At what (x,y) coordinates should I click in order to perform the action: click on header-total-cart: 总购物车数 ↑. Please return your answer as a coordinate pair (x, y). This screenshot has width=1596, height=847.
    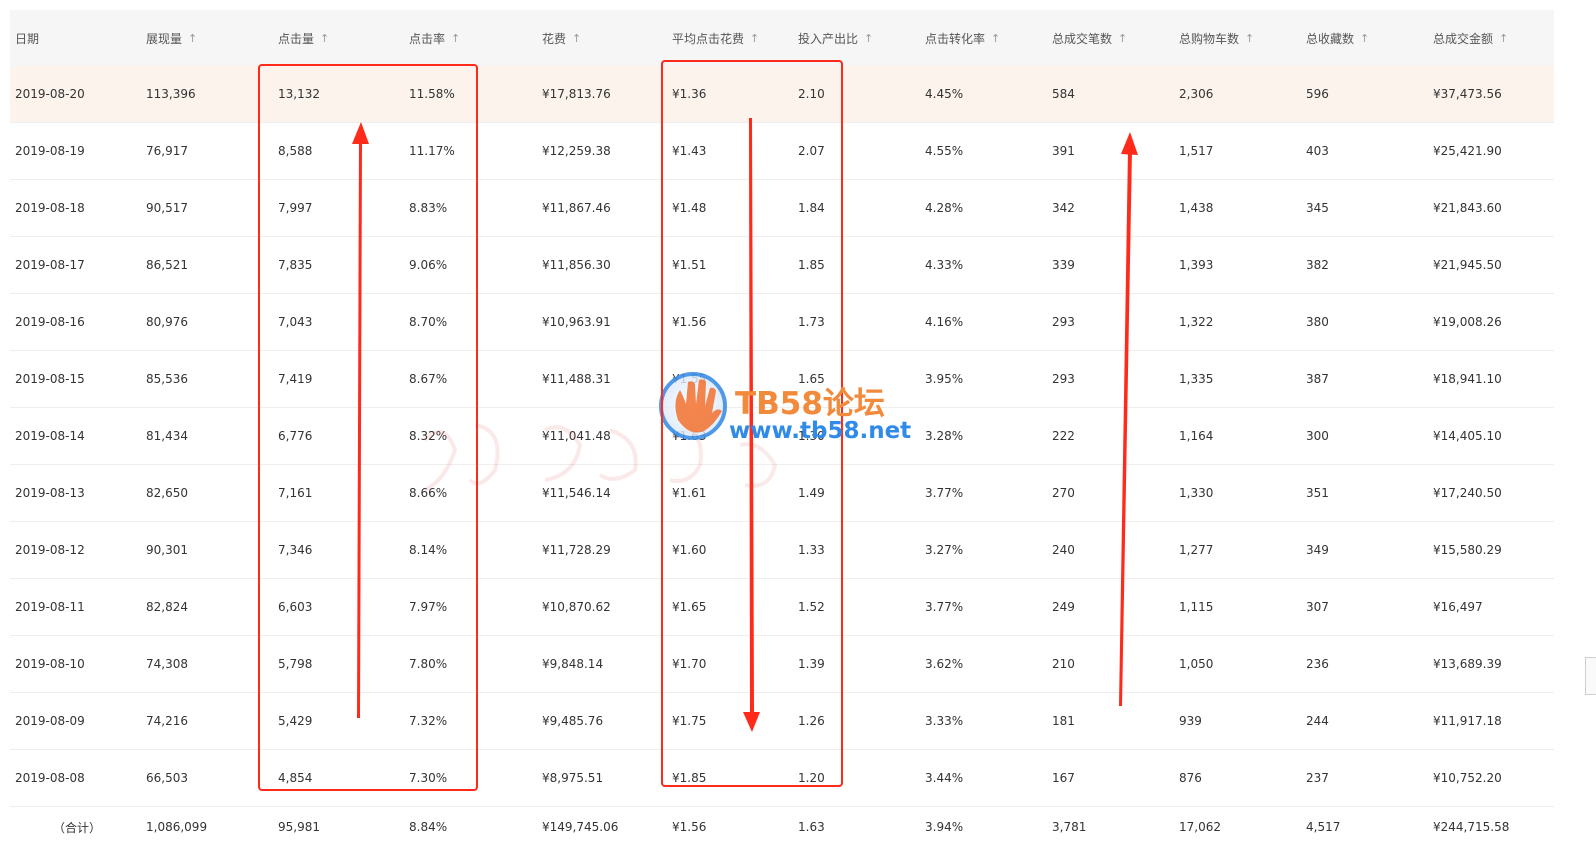
    Looking at the image, I should click on (1216, 38).